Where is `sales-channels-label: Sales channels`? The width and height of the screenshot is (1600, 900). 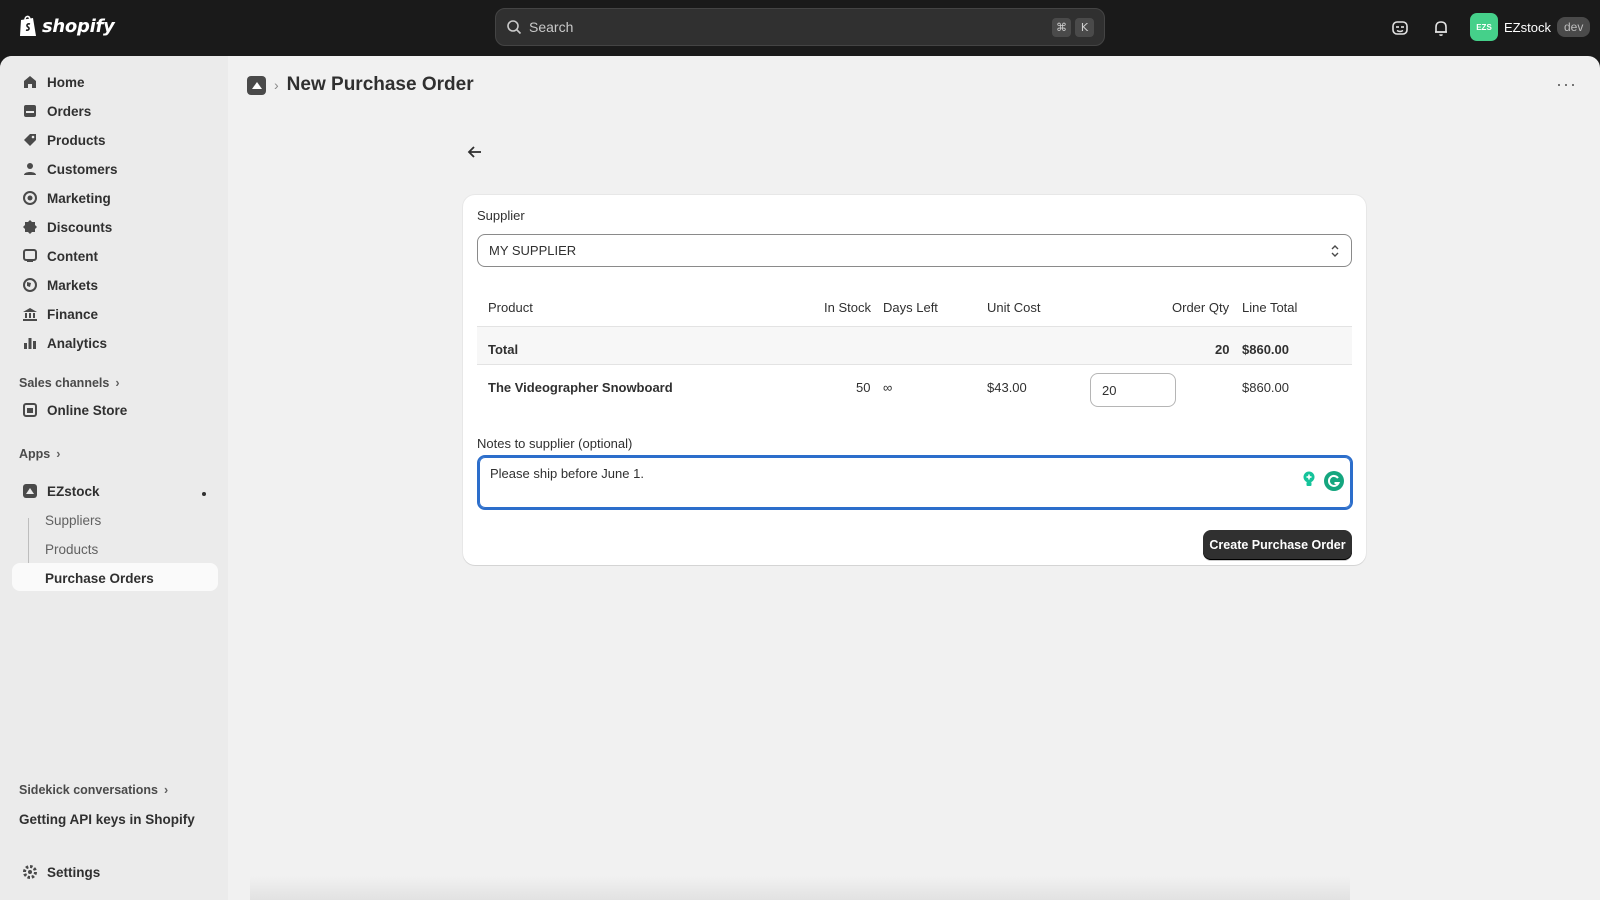 sales-channels-label: Sales channels is located at coordinates (64, 383).